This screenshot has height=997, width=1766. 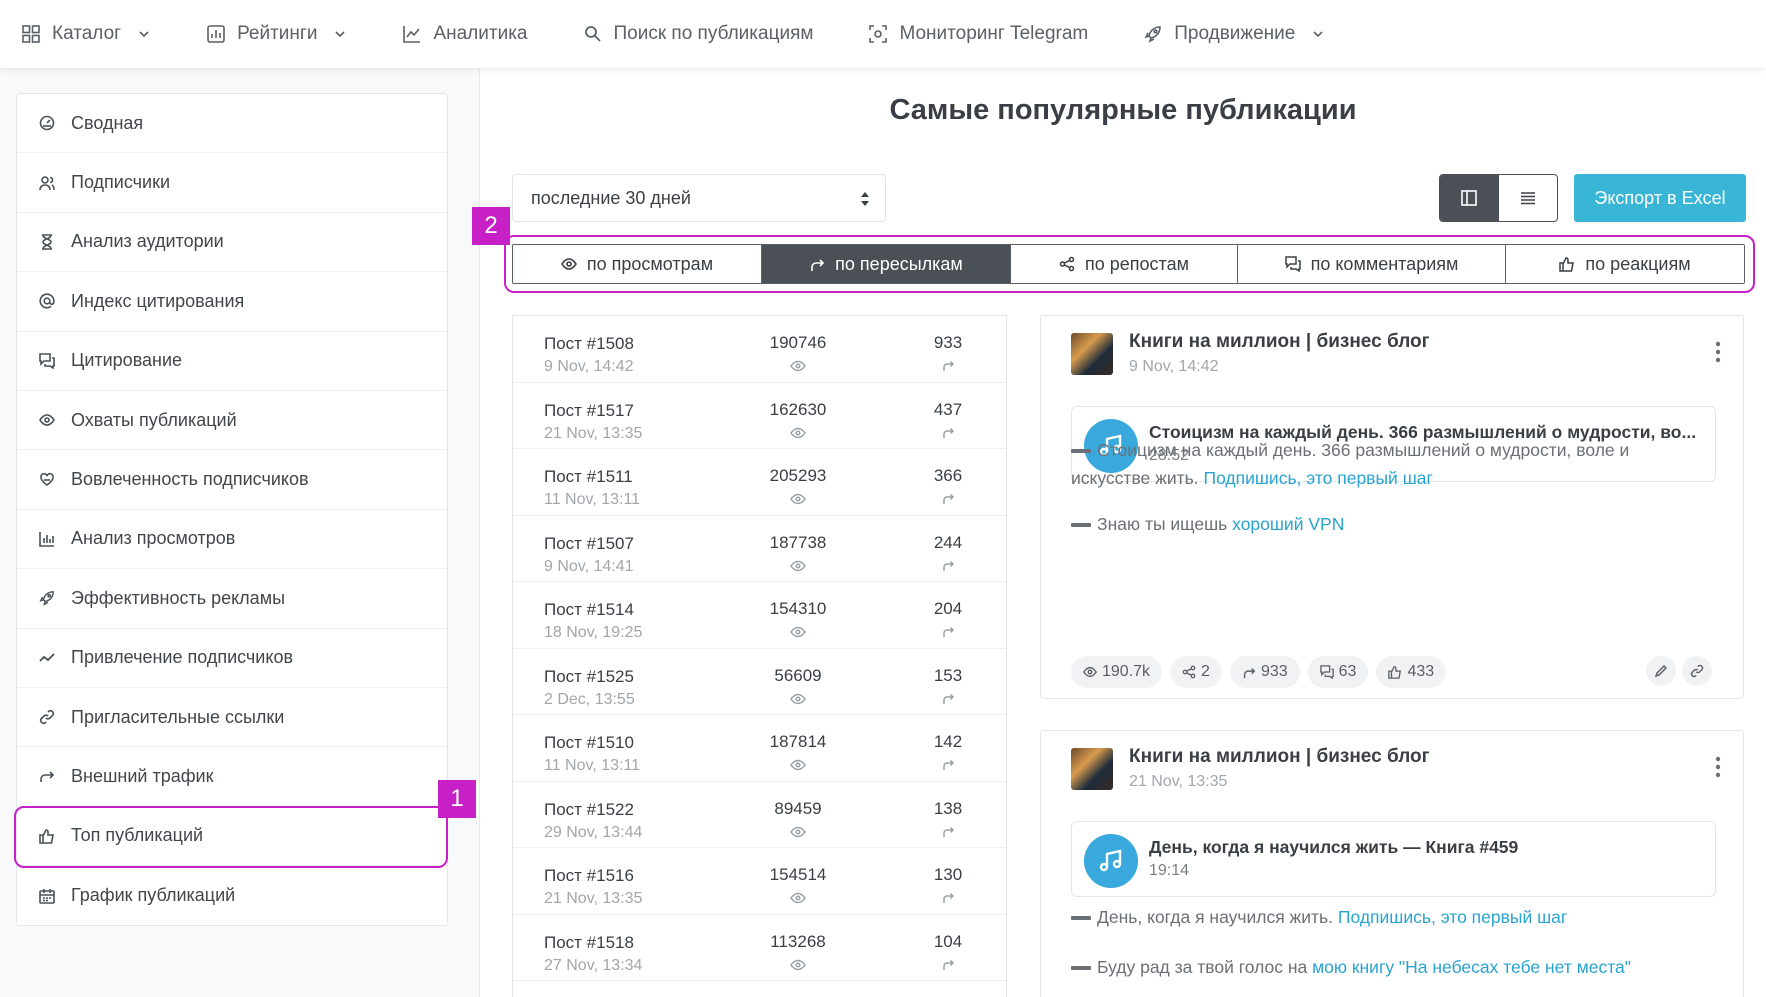 I want to click on nav-catalog-label: Каталог, so click(x=87, y=33).